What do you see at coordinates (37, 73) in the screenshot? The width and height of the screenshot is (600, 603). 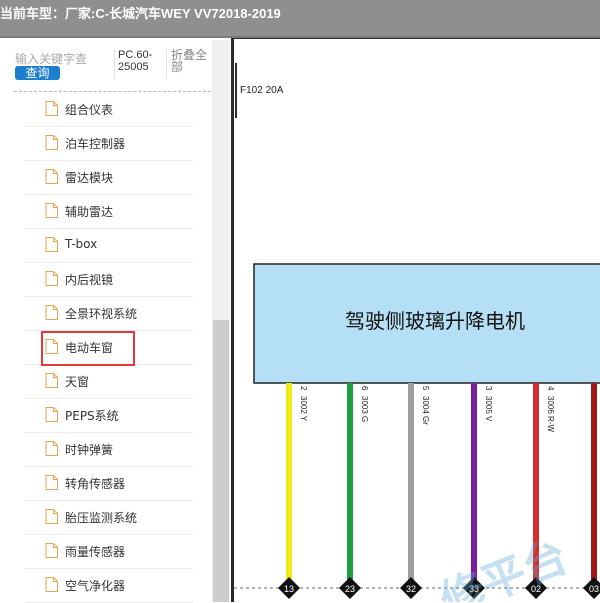 I see `query-button: 查询` at bounding box center [37, 73].